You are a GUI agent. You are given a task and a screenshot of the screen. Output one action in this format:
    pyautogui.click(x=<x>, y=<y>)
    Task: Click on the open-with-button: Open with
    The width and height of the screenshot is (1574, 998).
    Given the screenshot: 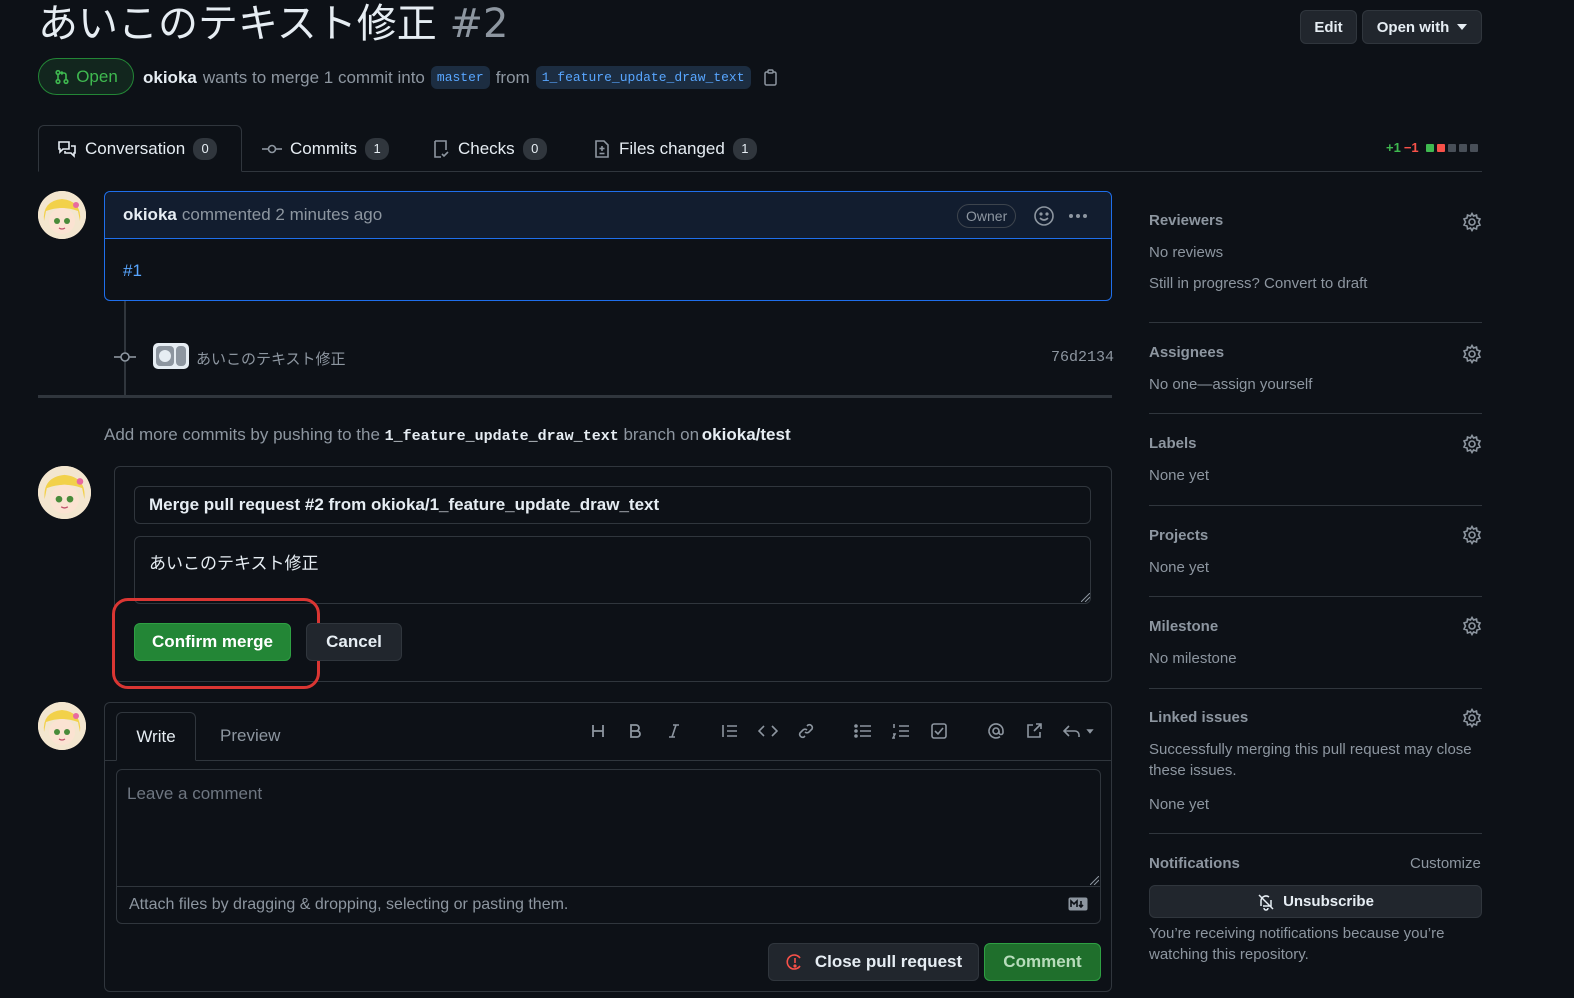 What is the action you would take?
    pyautogui.click(x=1422, y=27)
    